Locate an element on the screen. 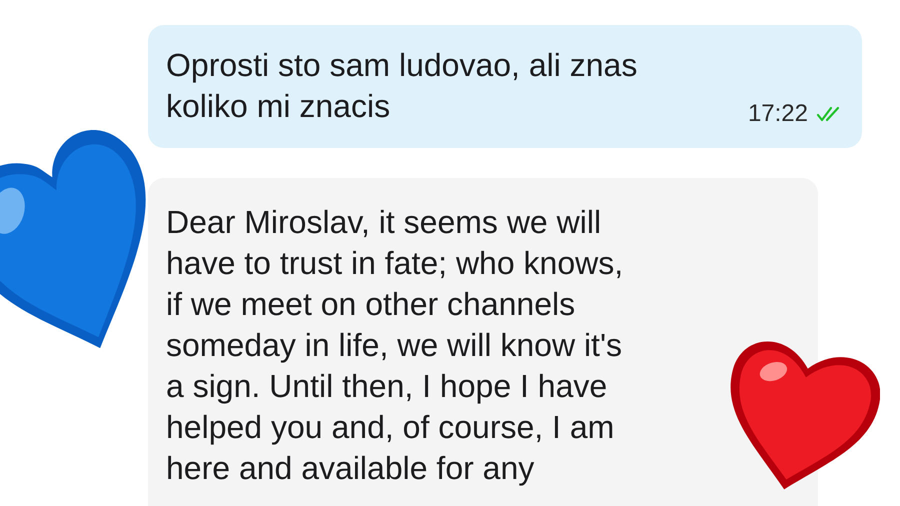  message-text: Oprosti sto sam ludovao, ali znas koliko mi znacis is located at coordinates (402, 86).